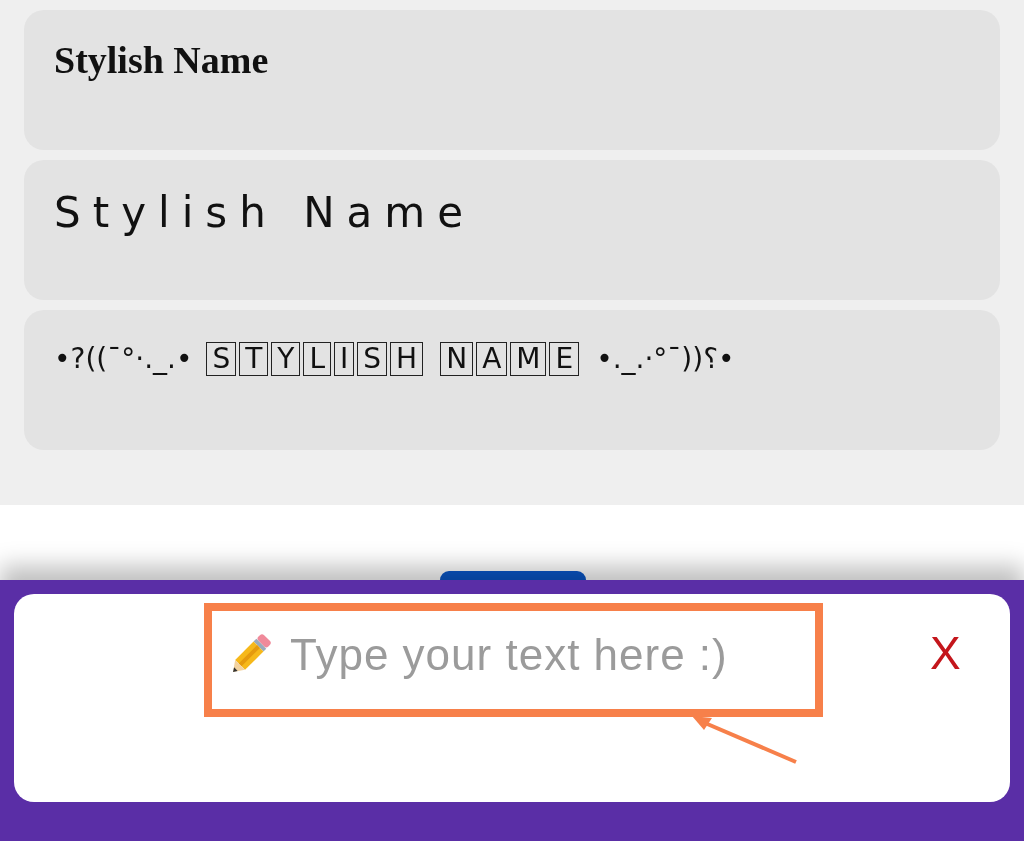 Image resolution: width=1024 pixels, height=841 pixels. I want to click on text-input-field: Type your text here :), so click(550, 655).